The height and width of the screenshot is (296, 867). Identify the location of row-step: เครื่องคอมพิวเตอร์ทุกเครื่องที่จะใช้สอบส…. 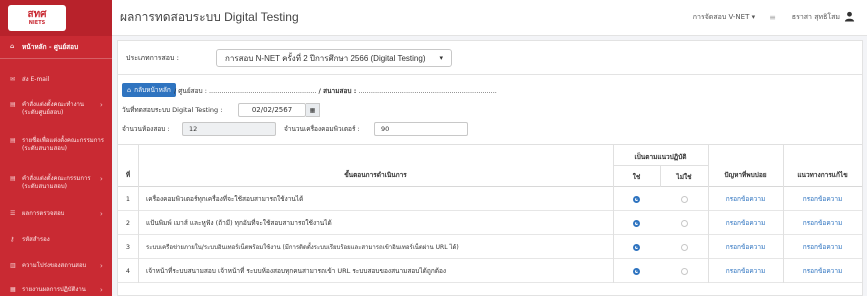
(225, 199).